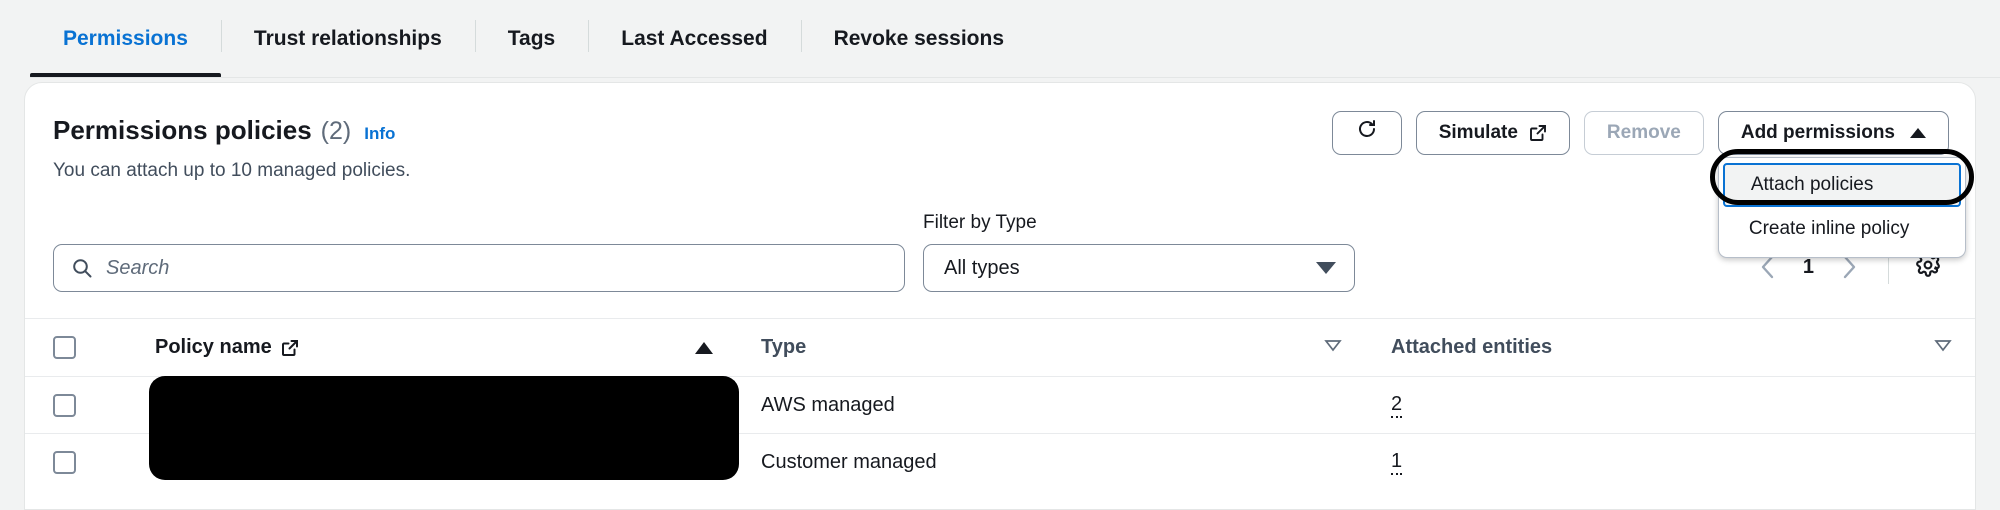  I want to click on column-label-group: Policy name, so click(227, 347).